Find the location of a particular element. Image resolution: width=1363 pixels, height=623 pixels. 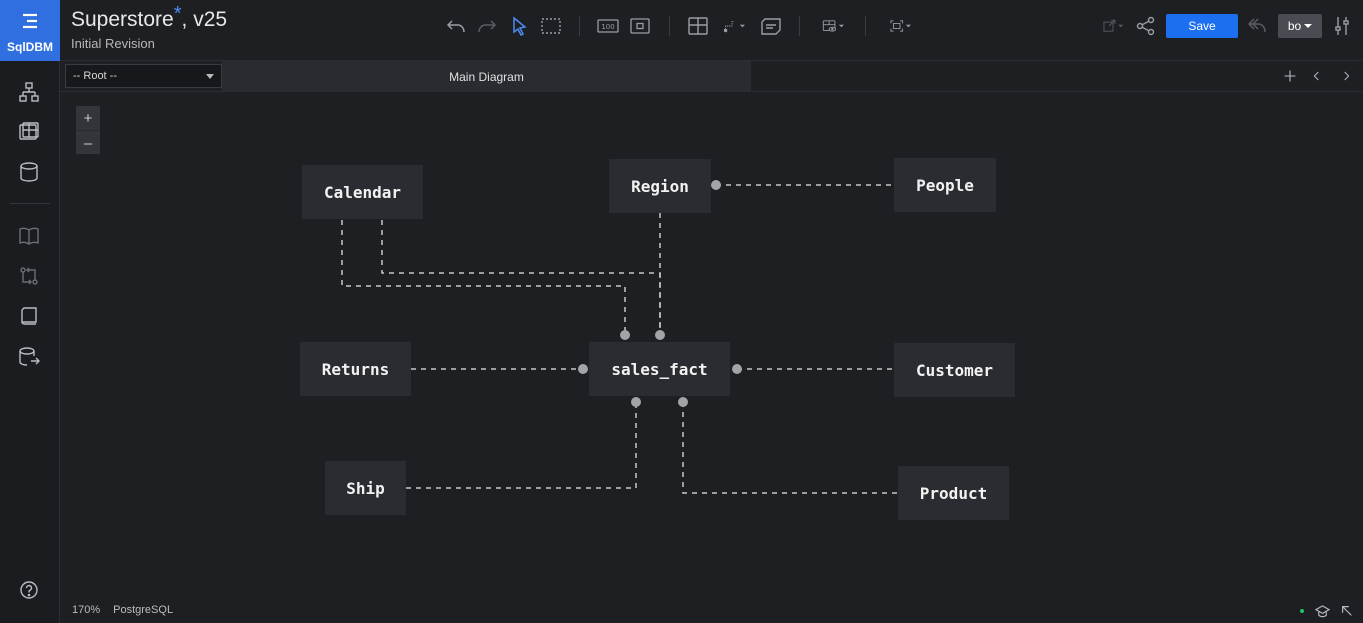

left-rail: SqlDBM is located at coordinates (30, 311).